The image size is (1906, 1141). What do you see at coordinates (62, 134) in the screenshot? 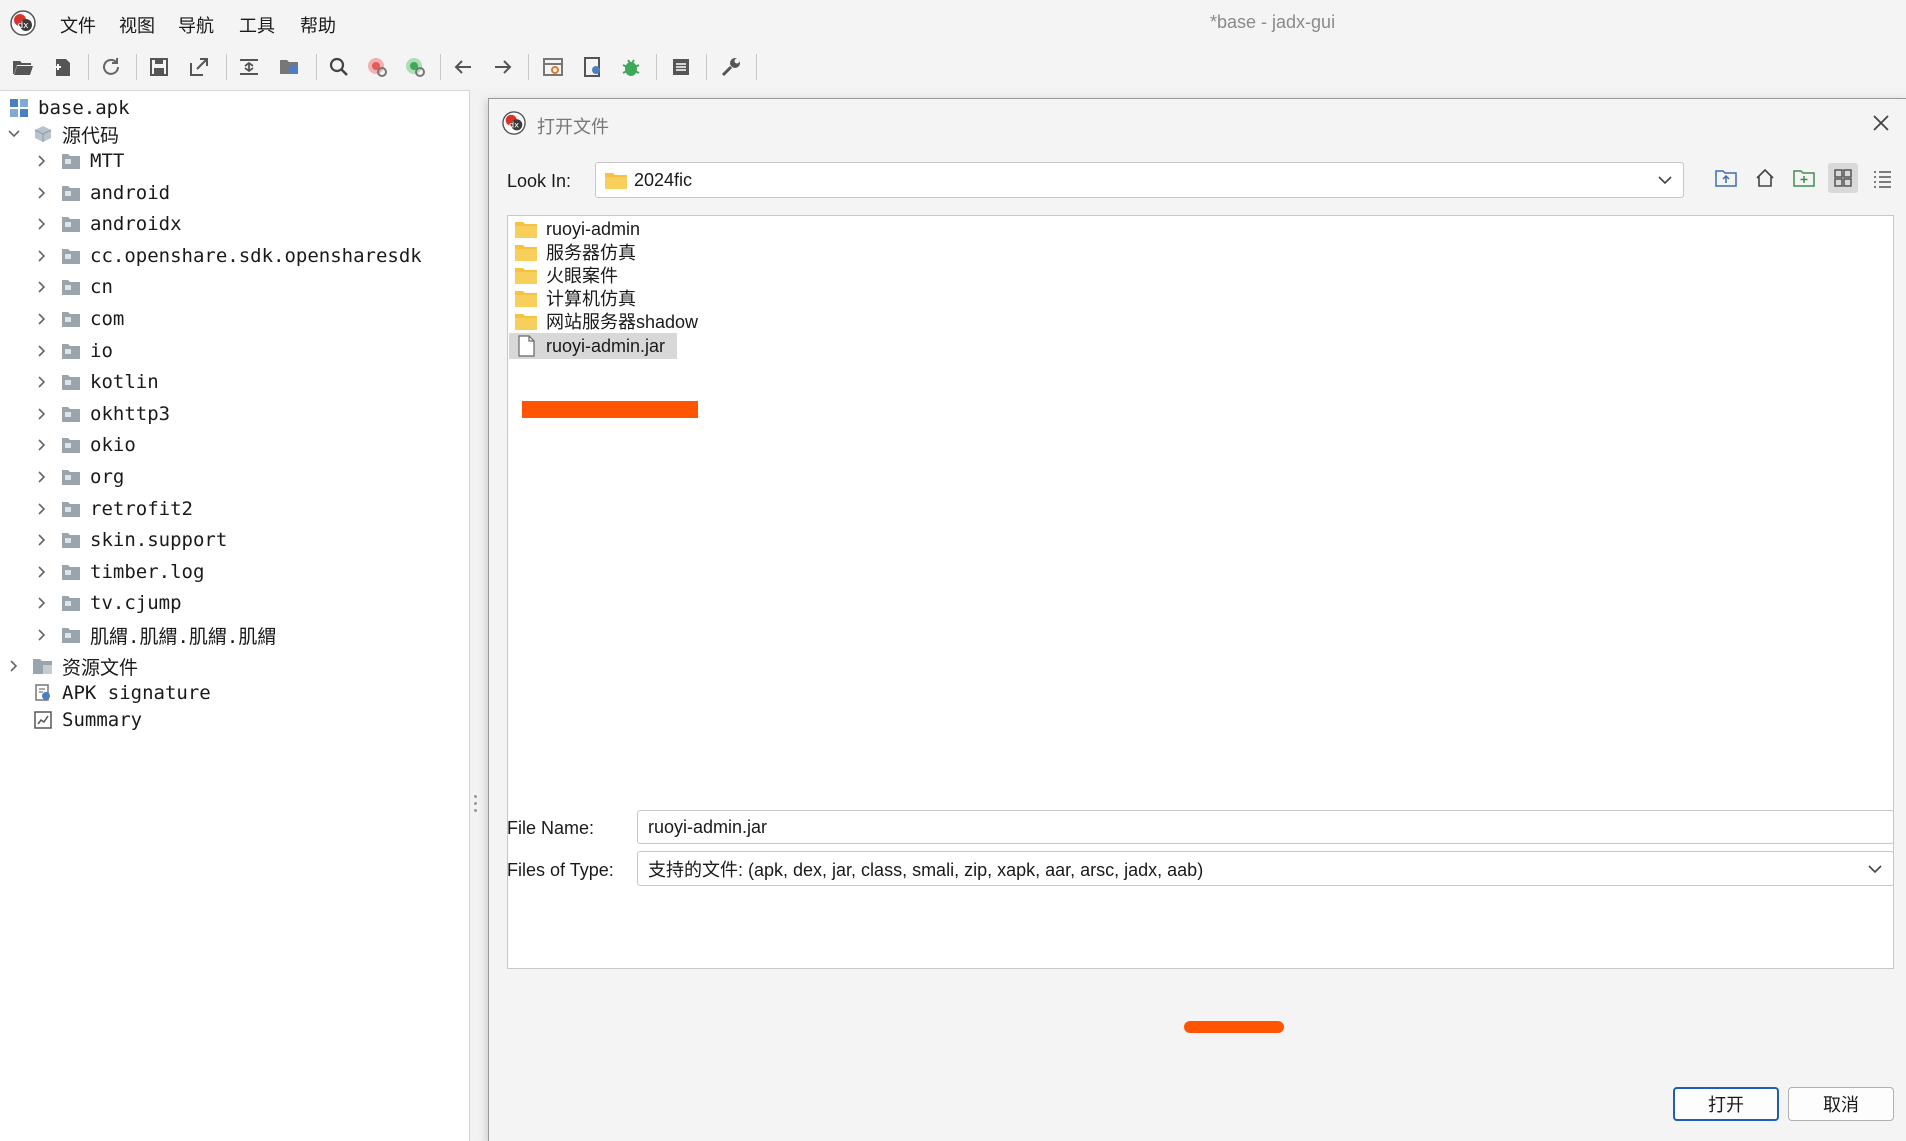
I see `tree-node-source: 源代码` at bounding box center [62, 134].